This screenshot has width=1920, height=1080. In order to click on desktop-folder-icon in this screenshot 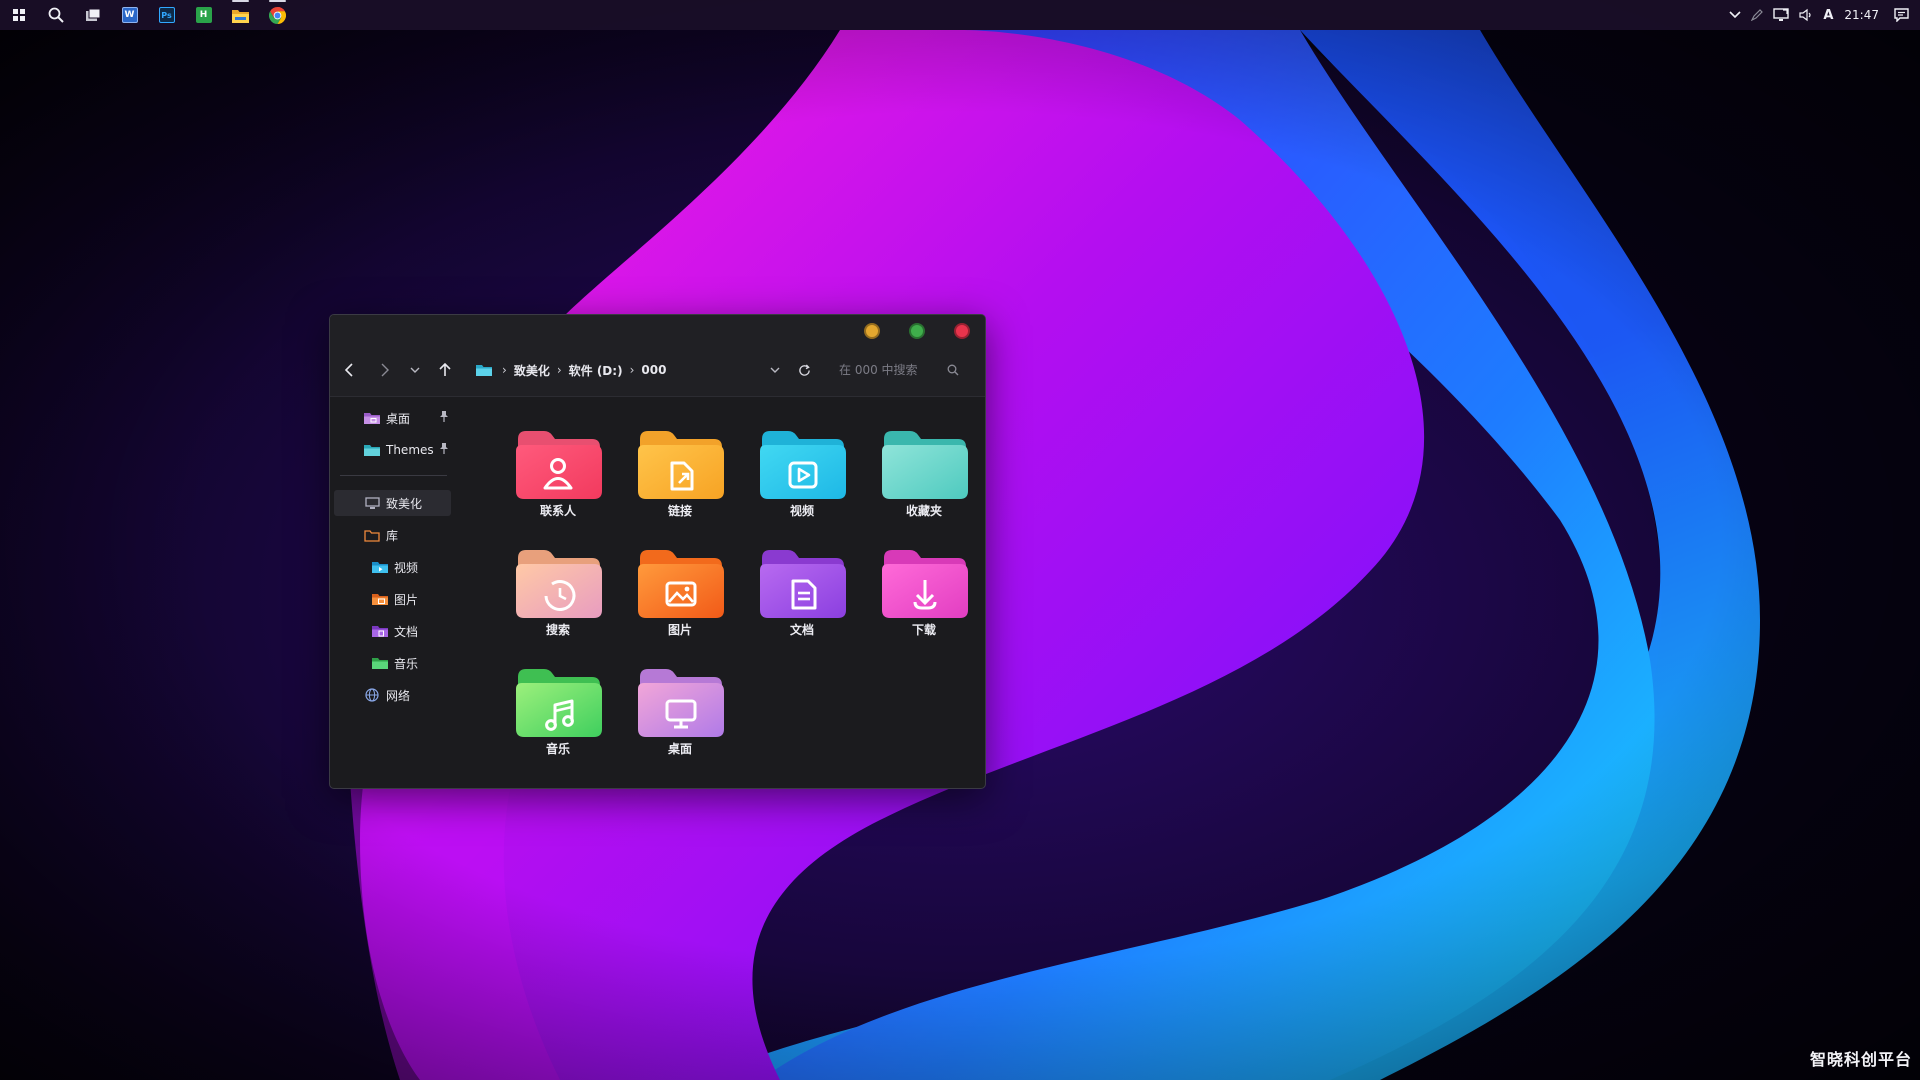, I will do `click(372, 418)`.